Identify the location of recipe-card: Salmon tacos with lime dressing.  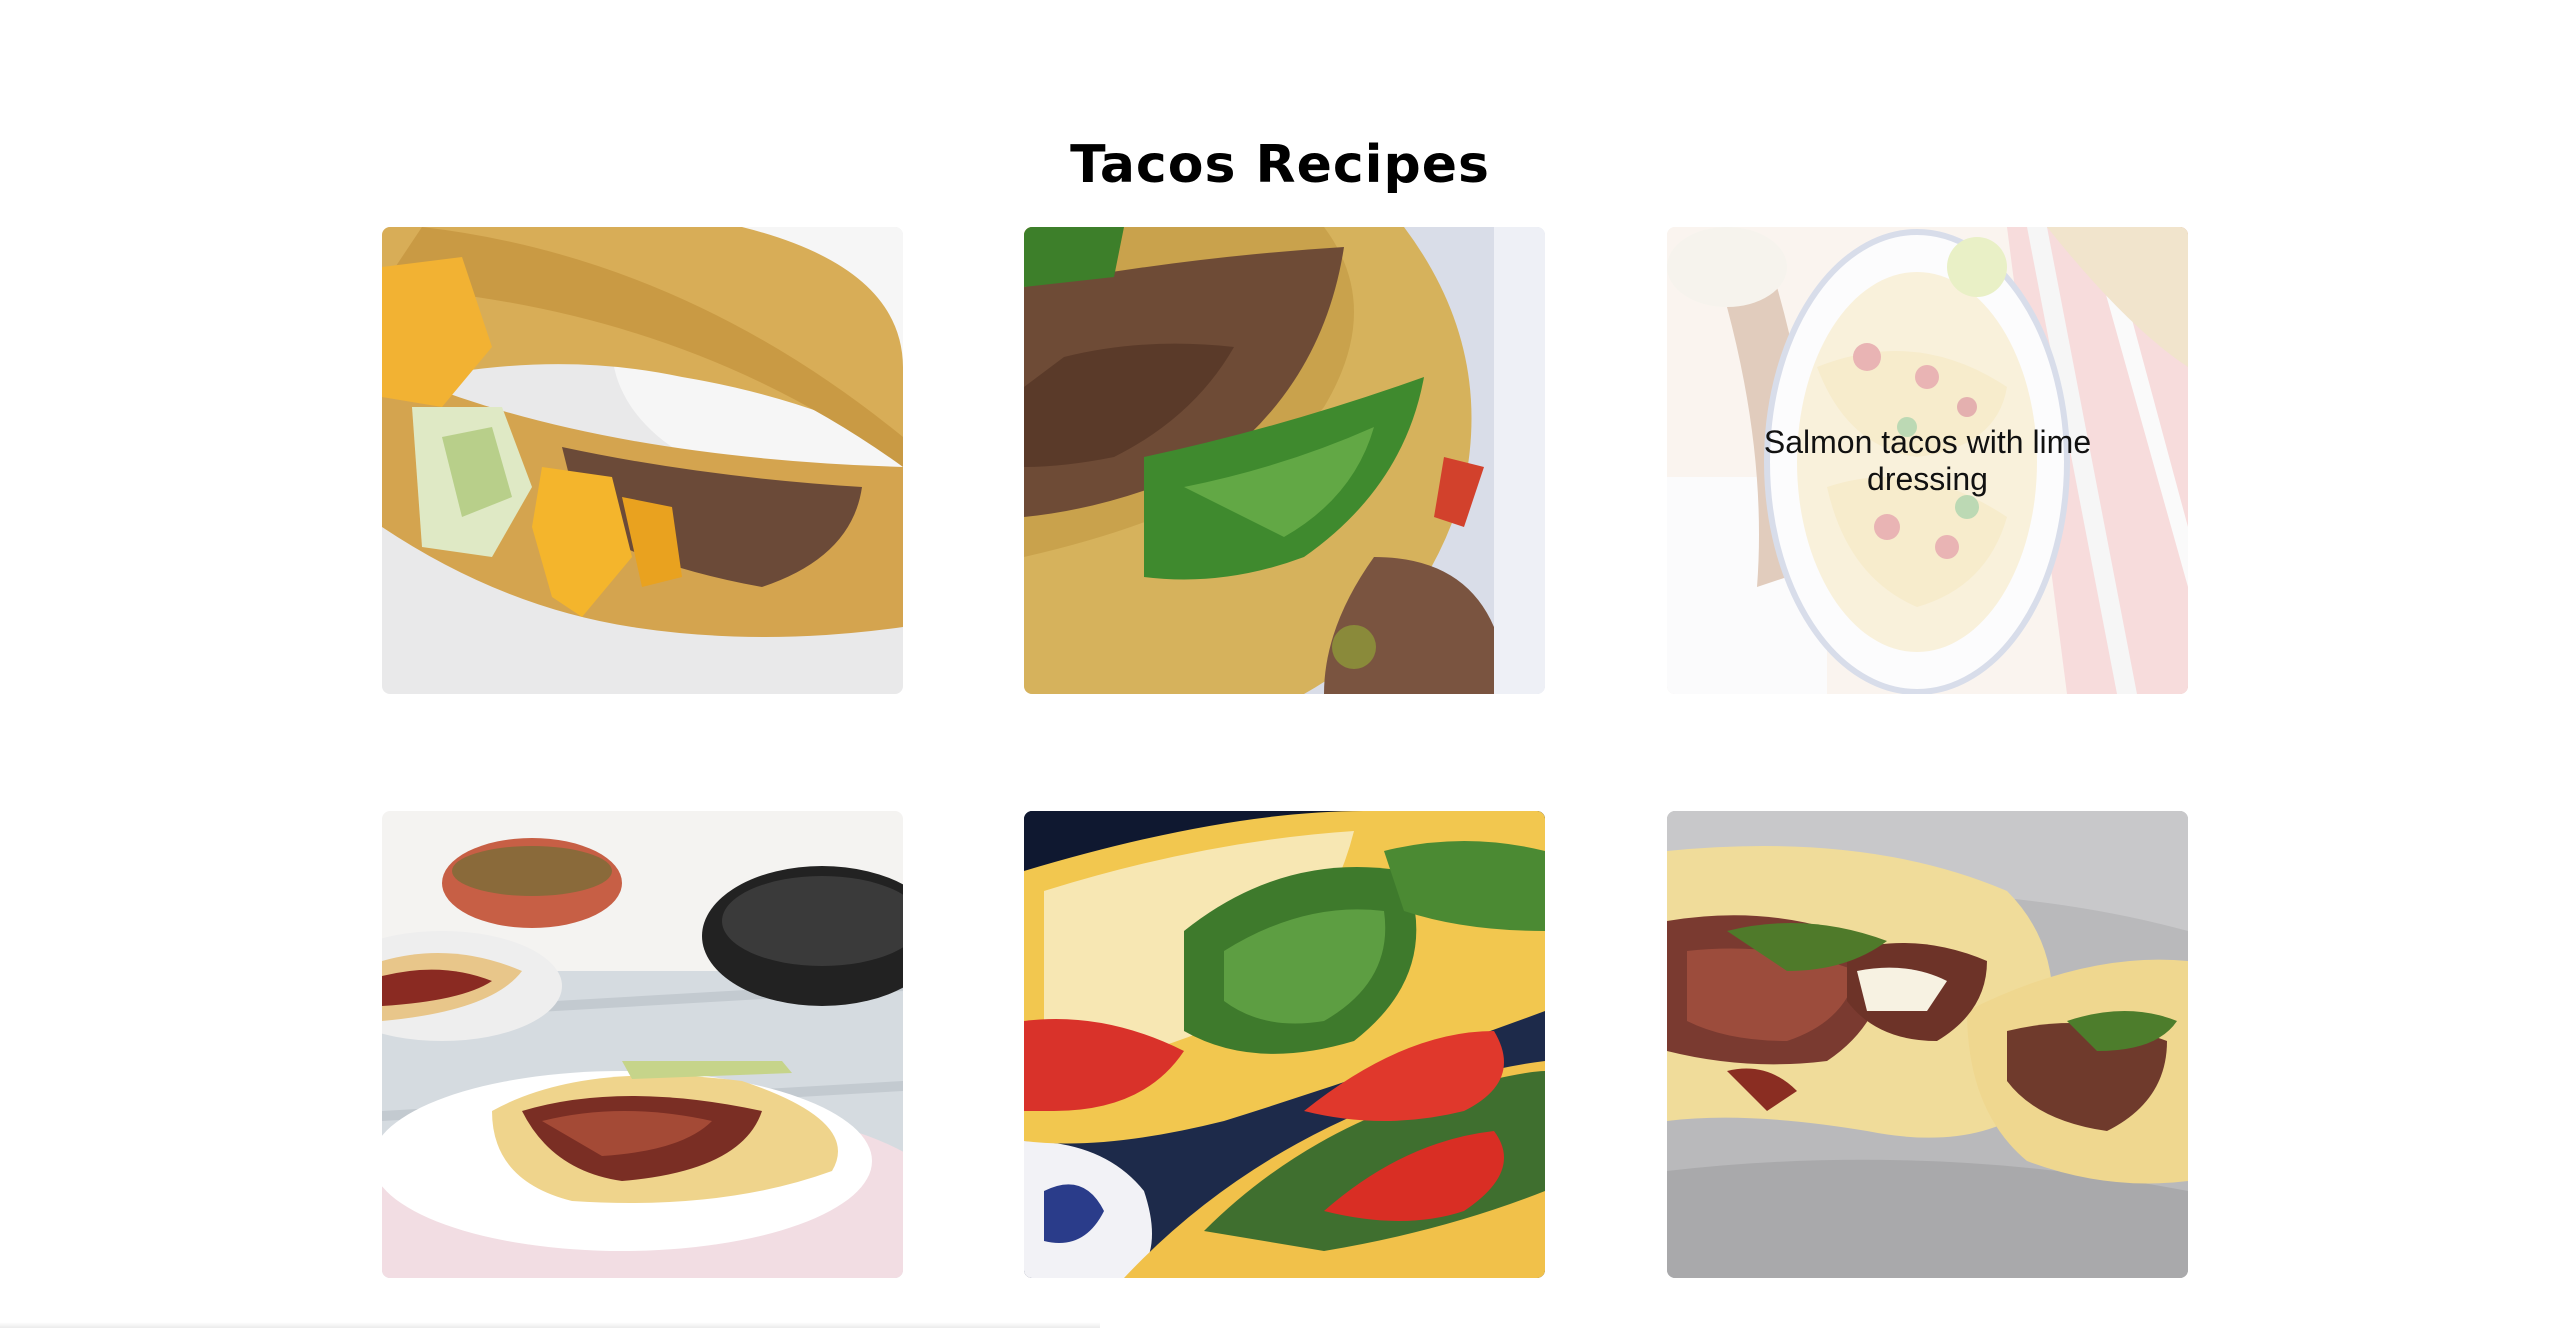
(1927, 460).